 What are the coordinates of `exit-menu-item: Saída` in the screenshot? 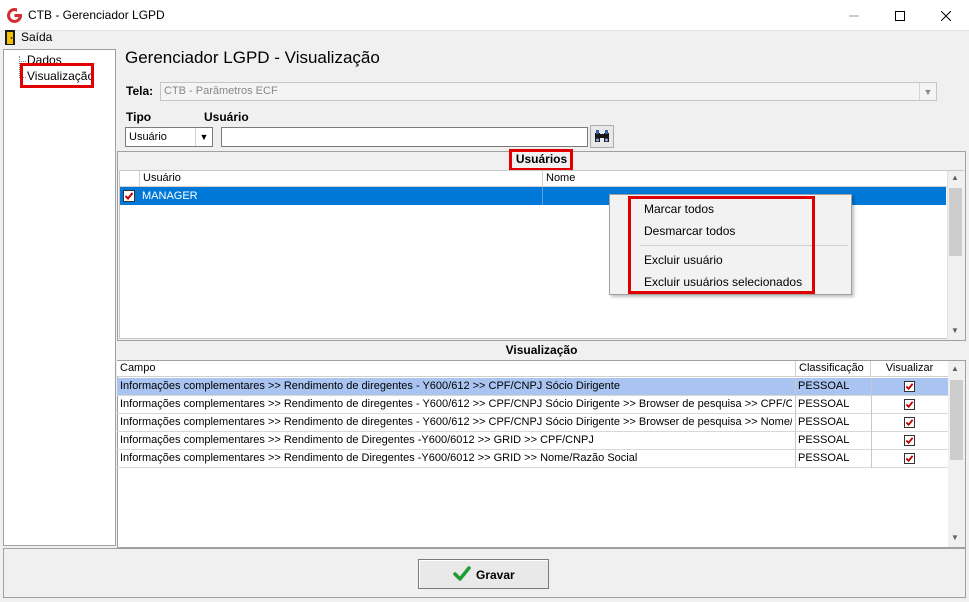 It's located at (36, 37).